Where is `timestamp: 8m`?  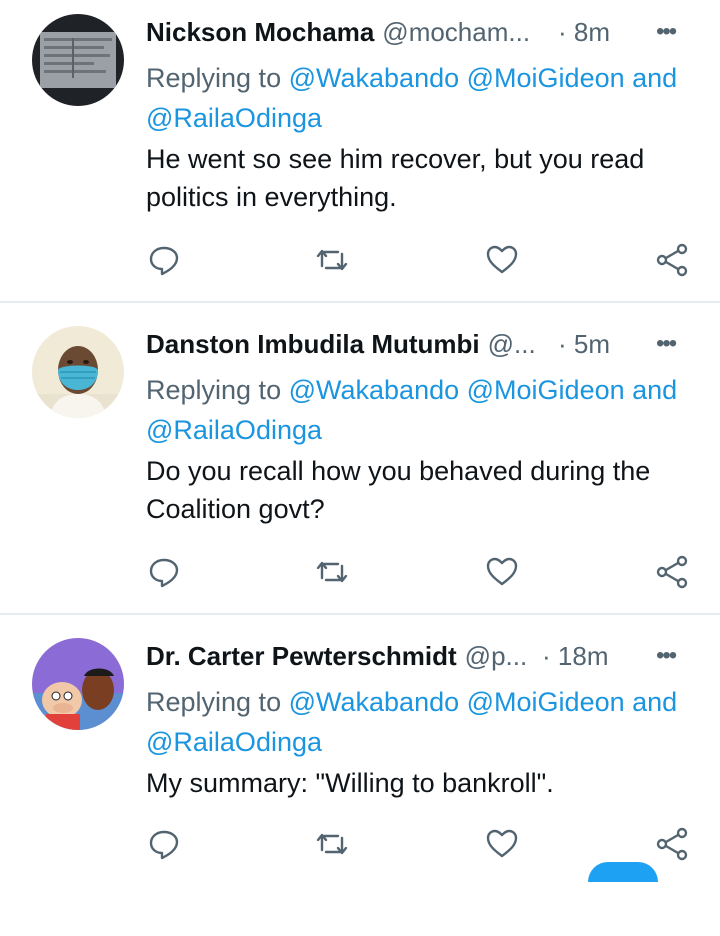
timestamp: 8m is located at coordinates (592, 32).